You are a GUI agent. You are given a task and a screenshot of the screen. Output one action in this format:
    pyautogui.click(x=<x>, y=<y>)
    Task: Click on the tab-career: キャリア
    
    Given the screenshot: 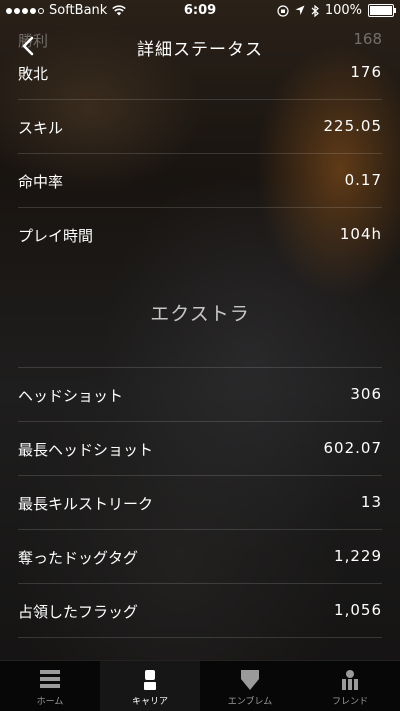 What is the action you would take?
    pyautogui.click(x=150, y=686)
    